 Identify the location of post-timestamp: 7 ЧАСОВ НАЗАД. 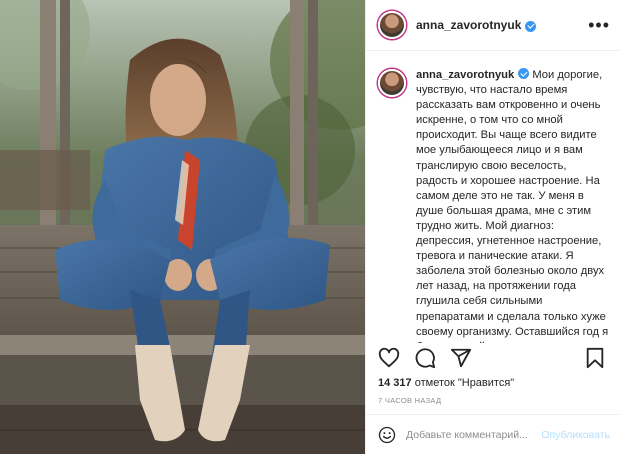
(409, 400).